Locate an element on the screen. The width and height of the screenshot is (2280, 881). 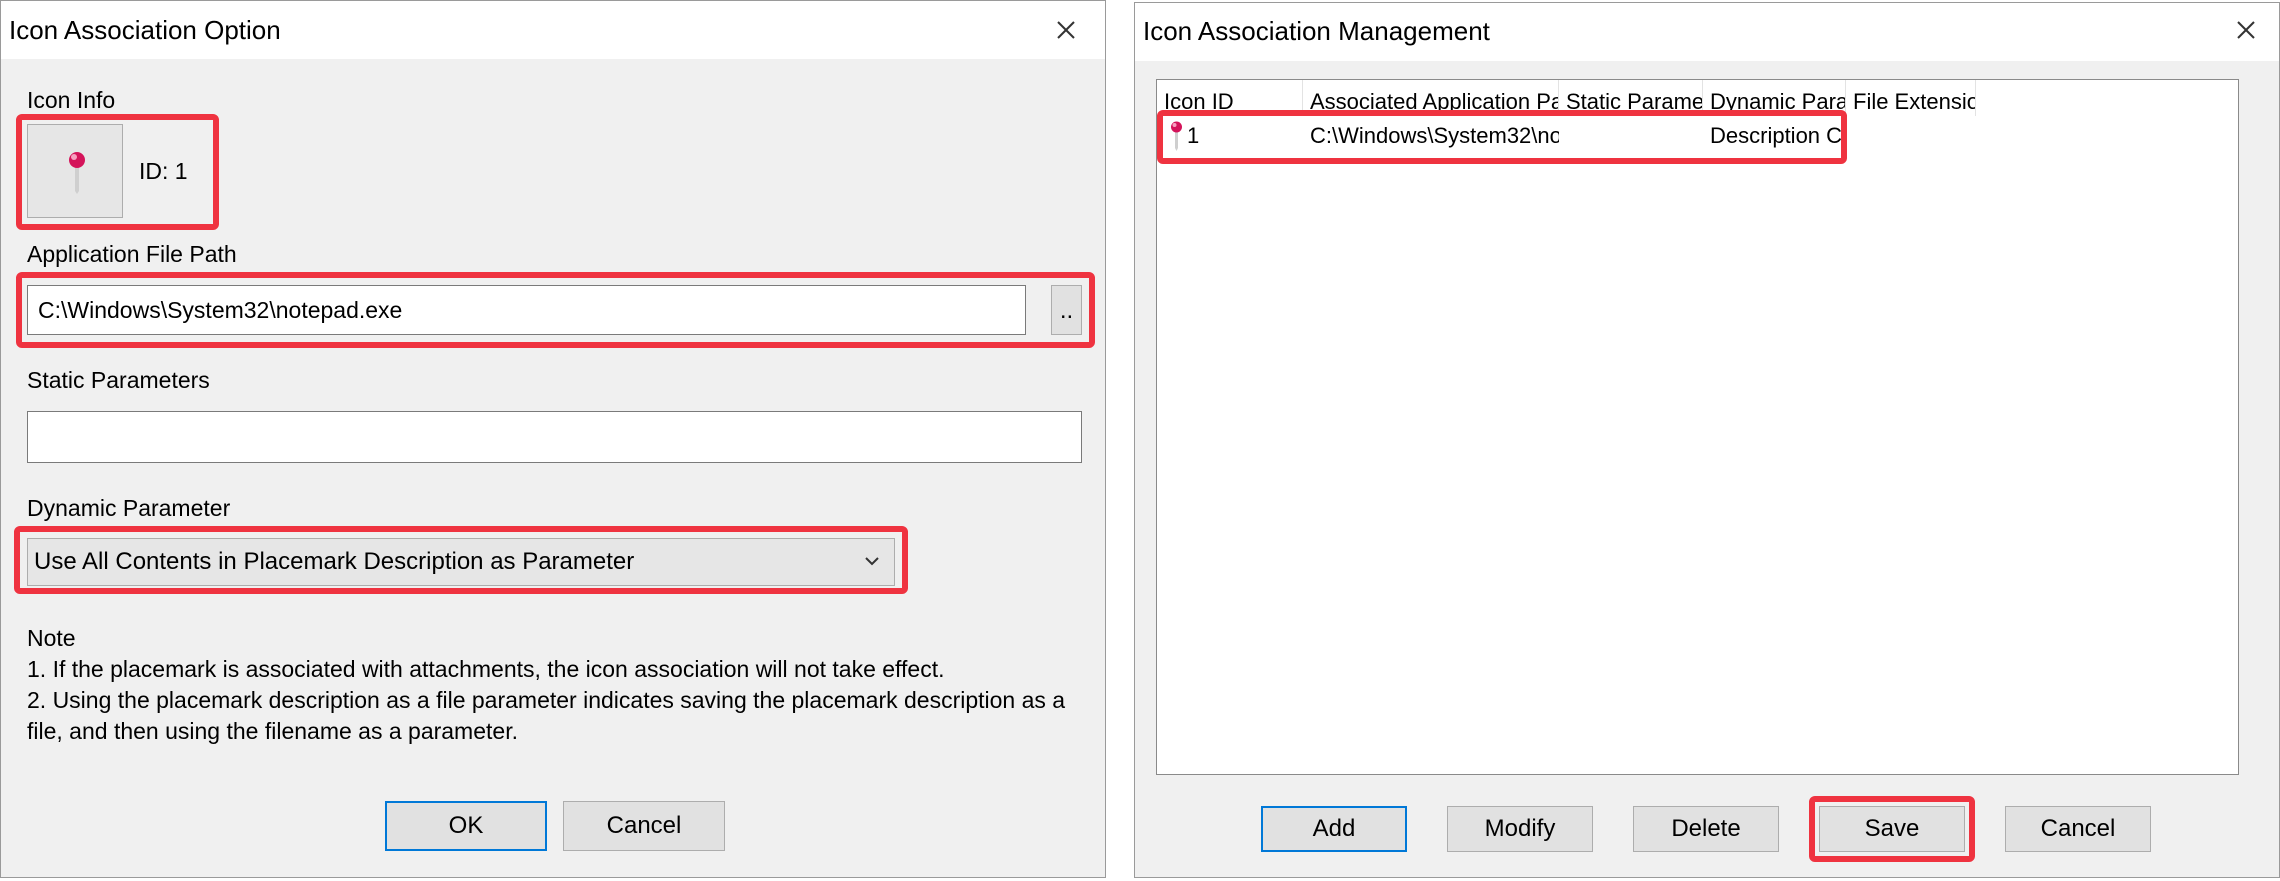
row-app-path: C:\Windows\System32\notepad.exe is located at coordinates (1434, 135).